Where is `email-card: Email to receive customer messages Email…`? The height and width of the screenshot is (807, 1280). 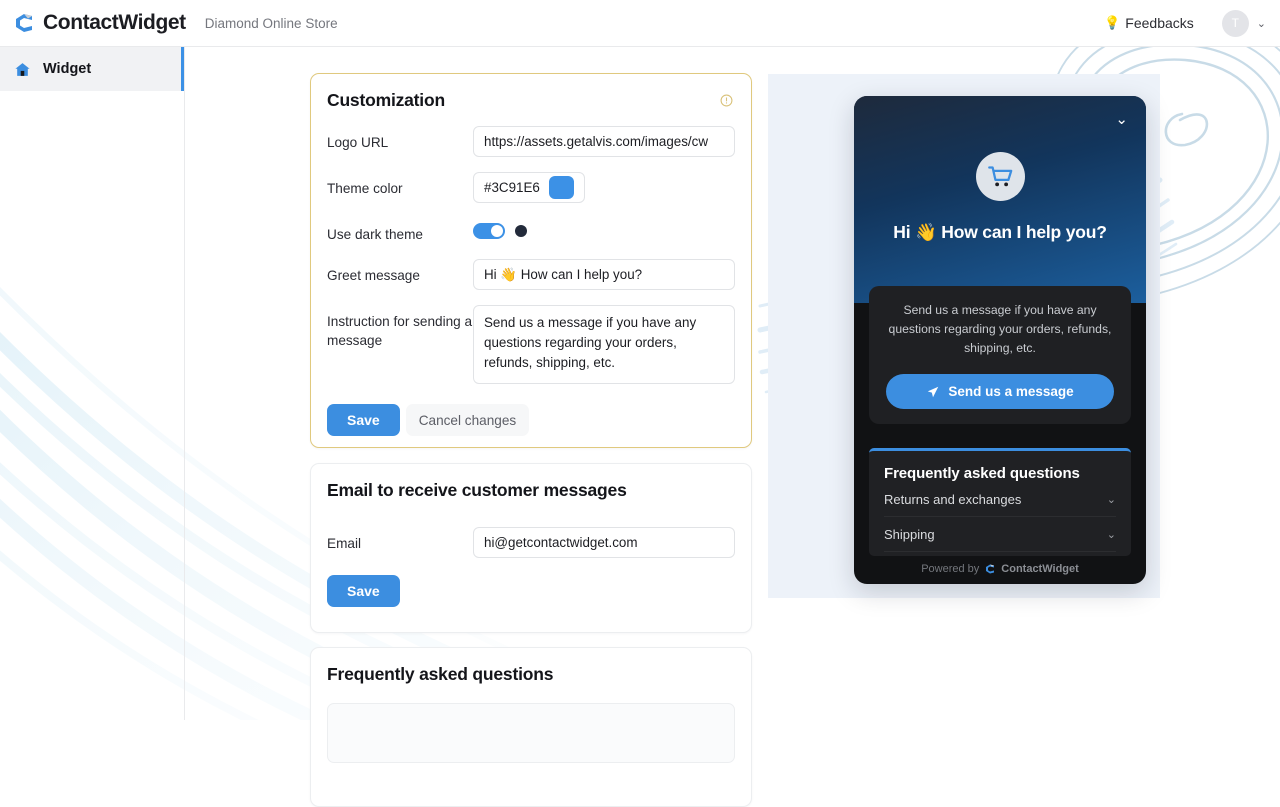
email-card: Email to receive customer messages Email… is located at coordinates (531, 548).